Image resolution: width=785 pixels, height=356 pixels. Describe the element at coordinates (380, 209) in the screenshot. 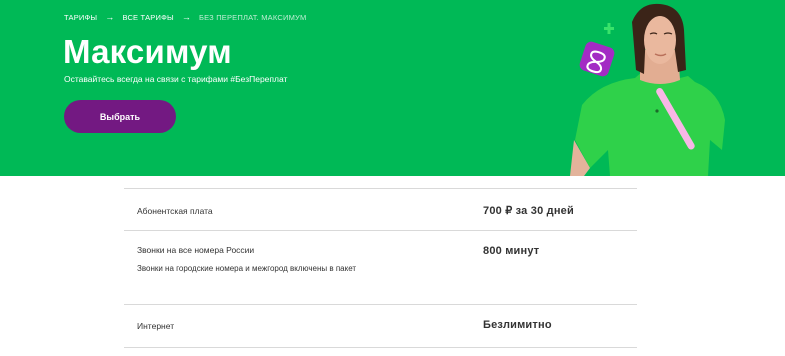

I see `table-row: Абонентская плата 700 ₽ за 30 дней` at that location.